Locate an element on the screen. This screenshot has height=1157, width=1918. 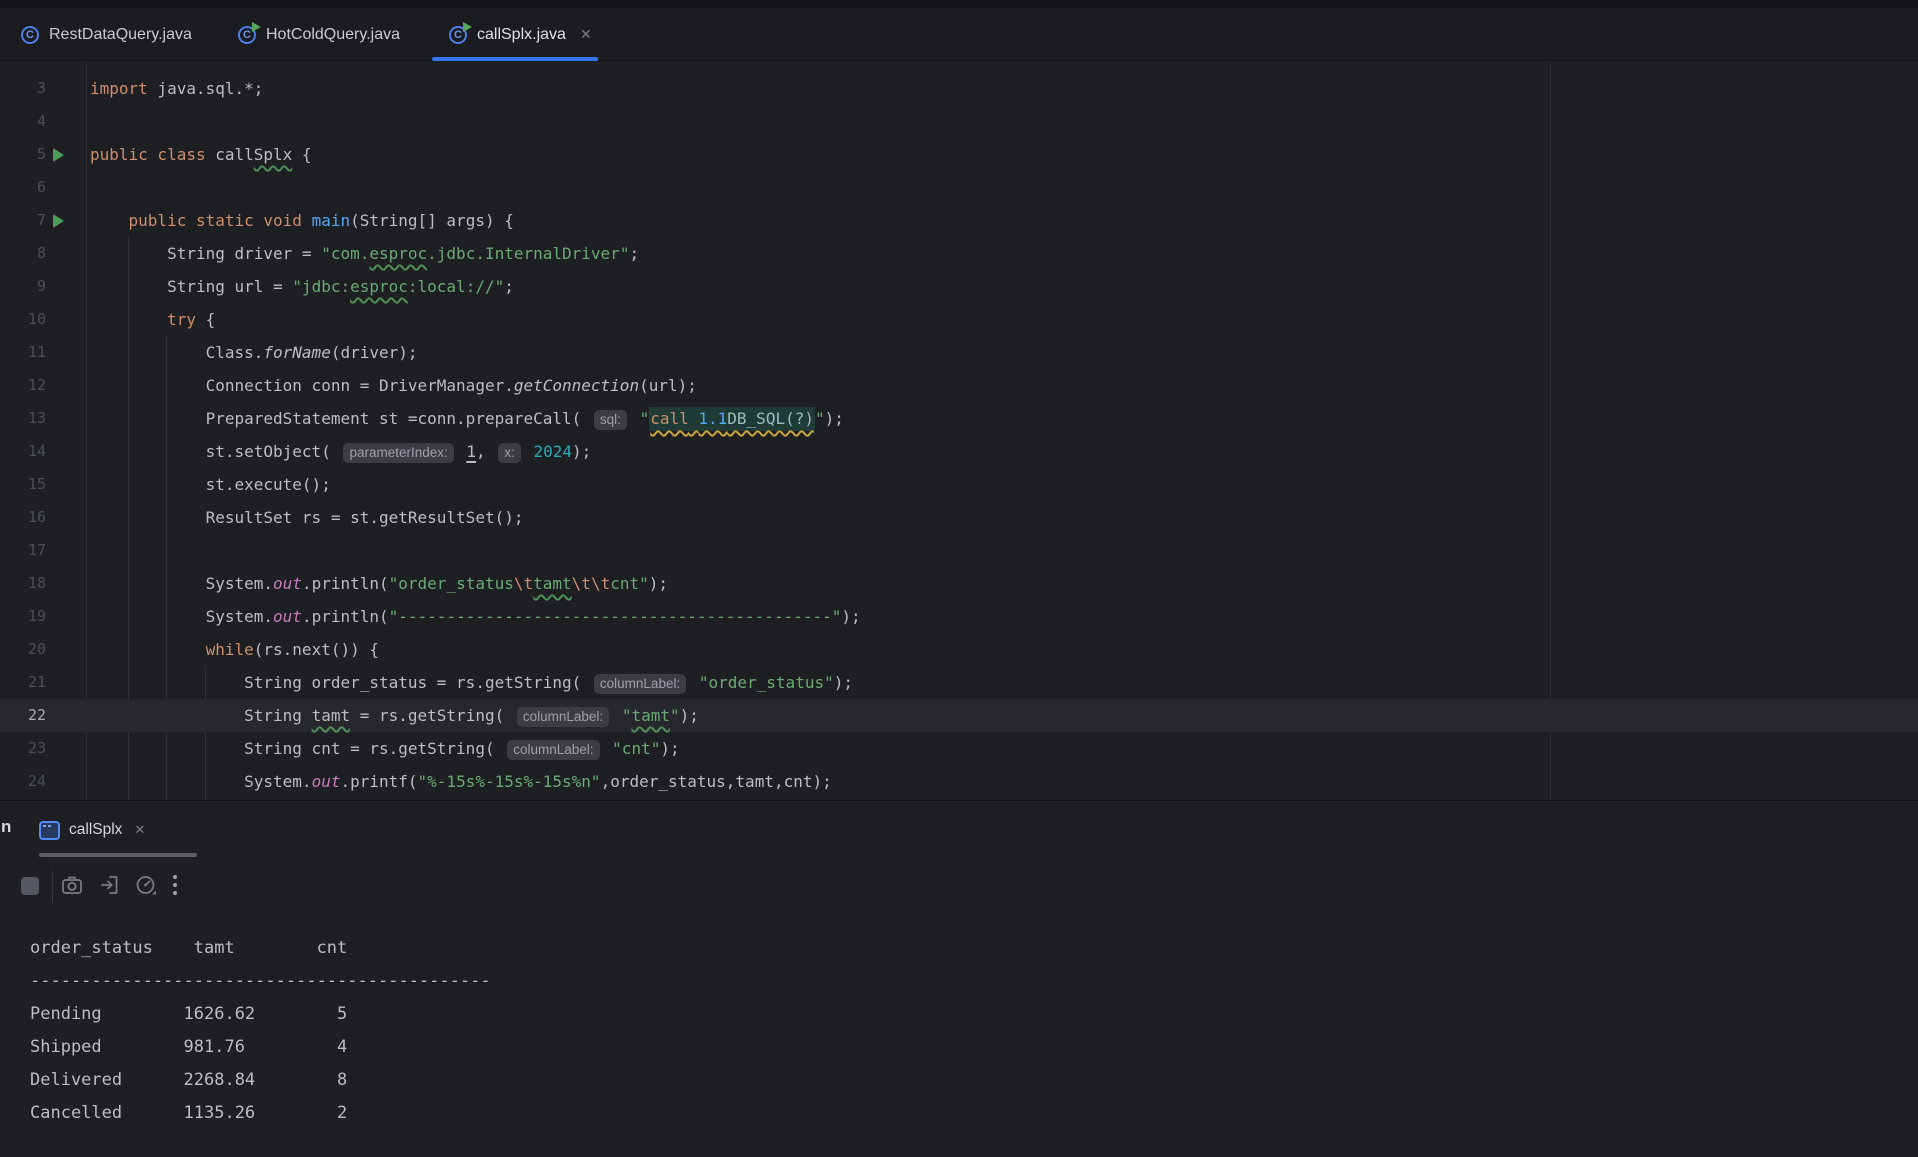
code-text: public static void main(String[] args) { is located at coordinates (321, 220).